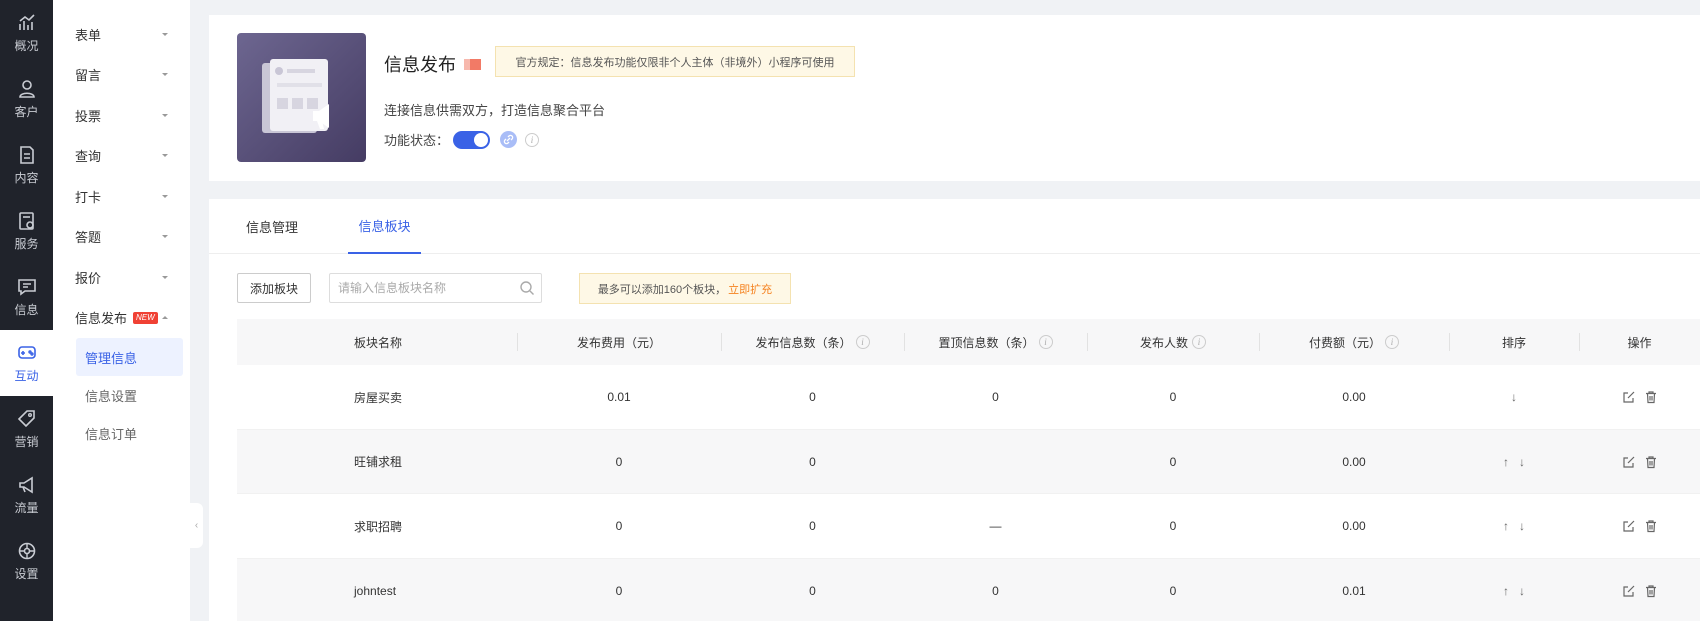 The height and width of the screenshot is (621, 1700). Describe the element at coordinates (26, 33) in the screenshot. I see `nav-item-overview: 概况` at that location.